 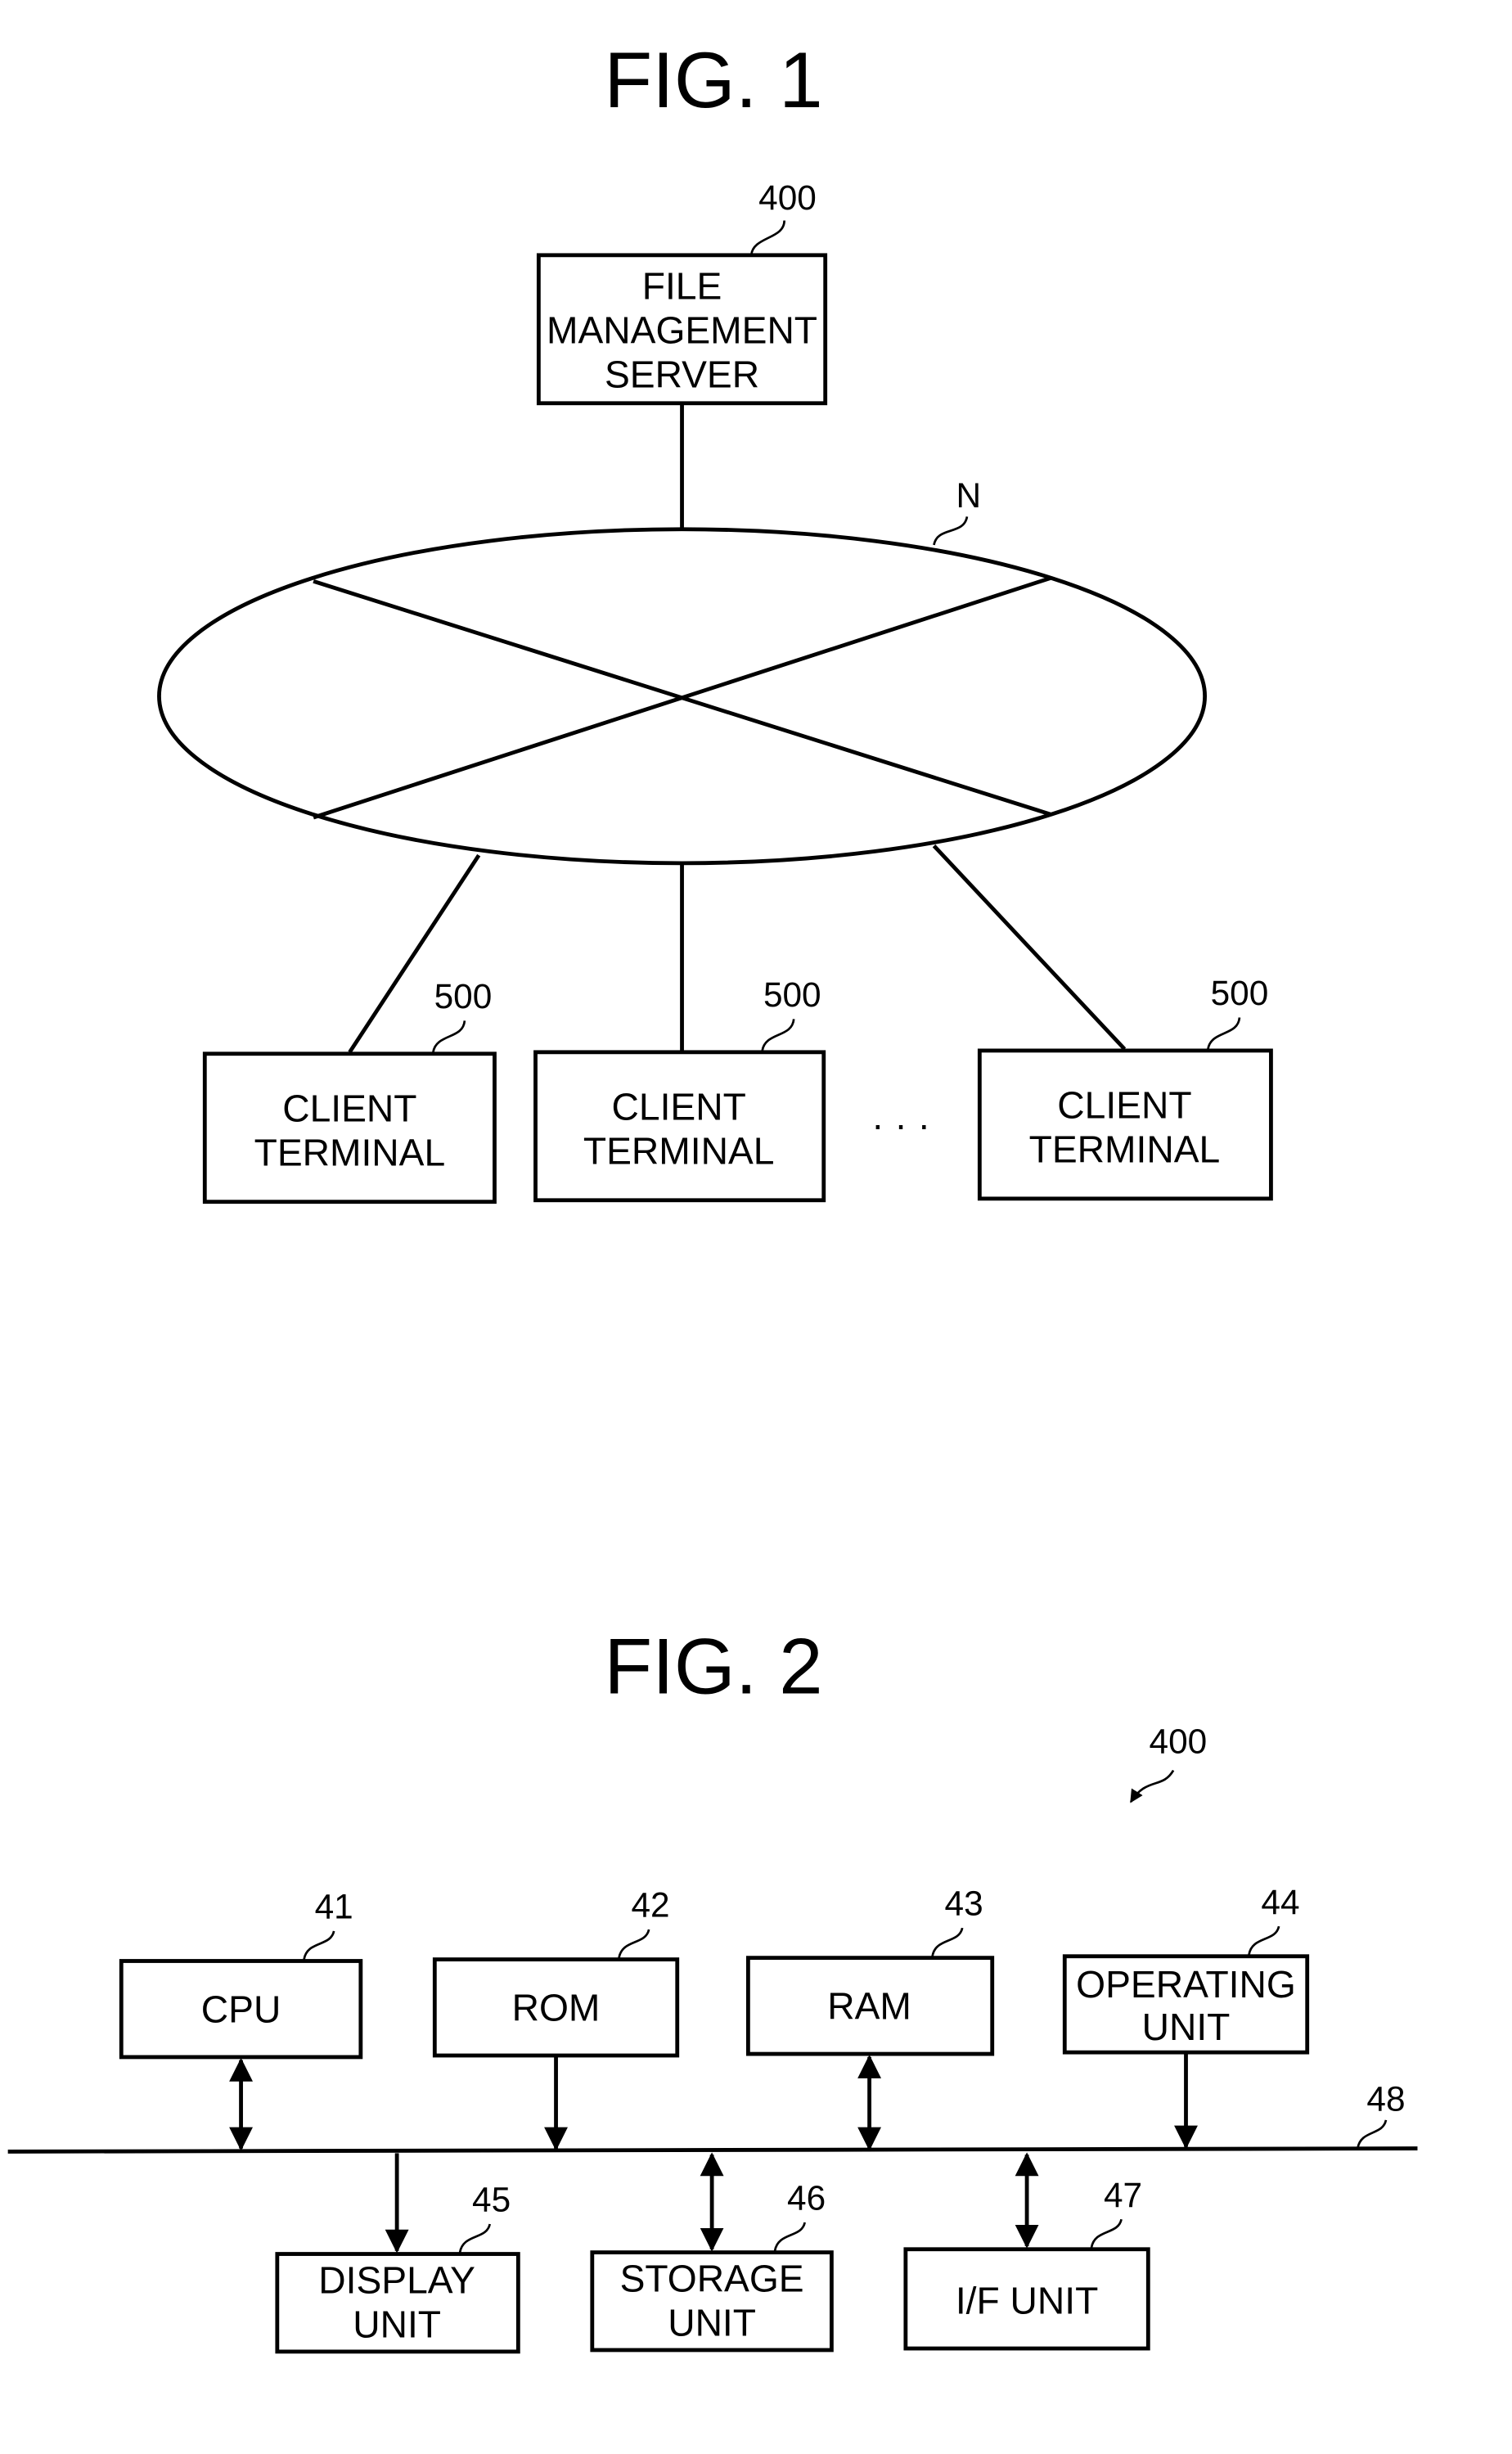 What do you see at coordinates (475, 2238) in the screenshot?
I see `display-unit-leader-line` at bounding box center [475, 2238].